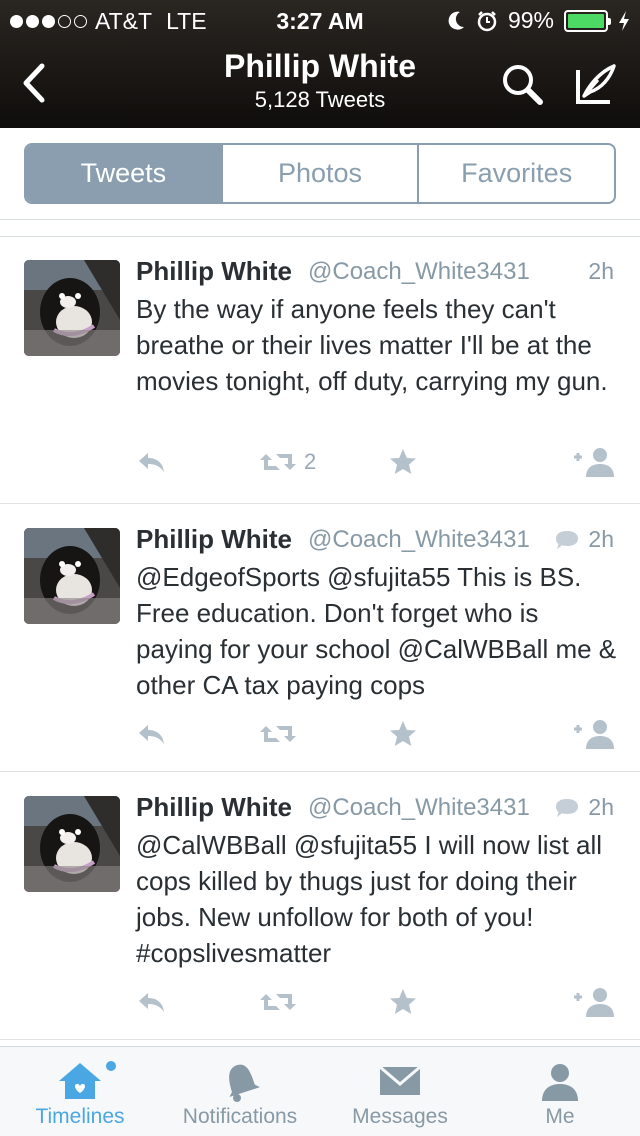  What do you see at coordinates (310, 461) in the screenshot?
I see `retweet-count: 2` at bounding box center [310, 461].